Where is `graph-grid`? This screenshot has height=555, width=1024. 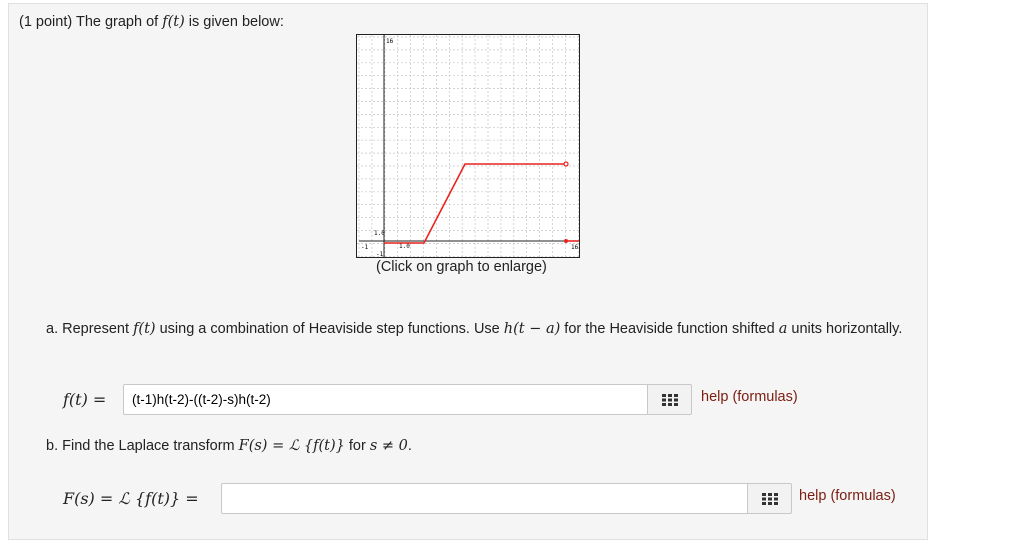 graph-grid is located at coordinates (468, 146).